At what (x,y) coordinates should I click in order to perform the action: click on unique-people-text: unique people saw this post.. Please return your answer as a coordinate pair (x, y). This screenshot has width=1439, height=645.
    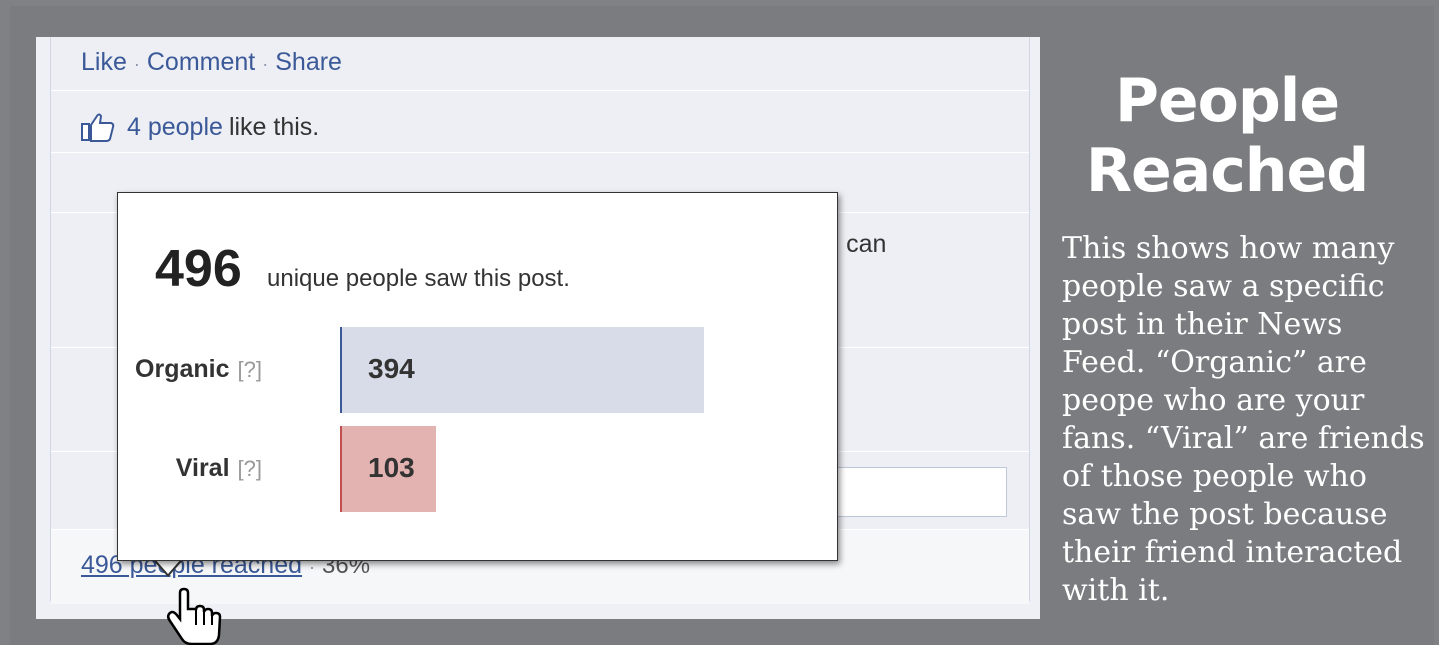
    Looking at the image, I should click on (418, 278).